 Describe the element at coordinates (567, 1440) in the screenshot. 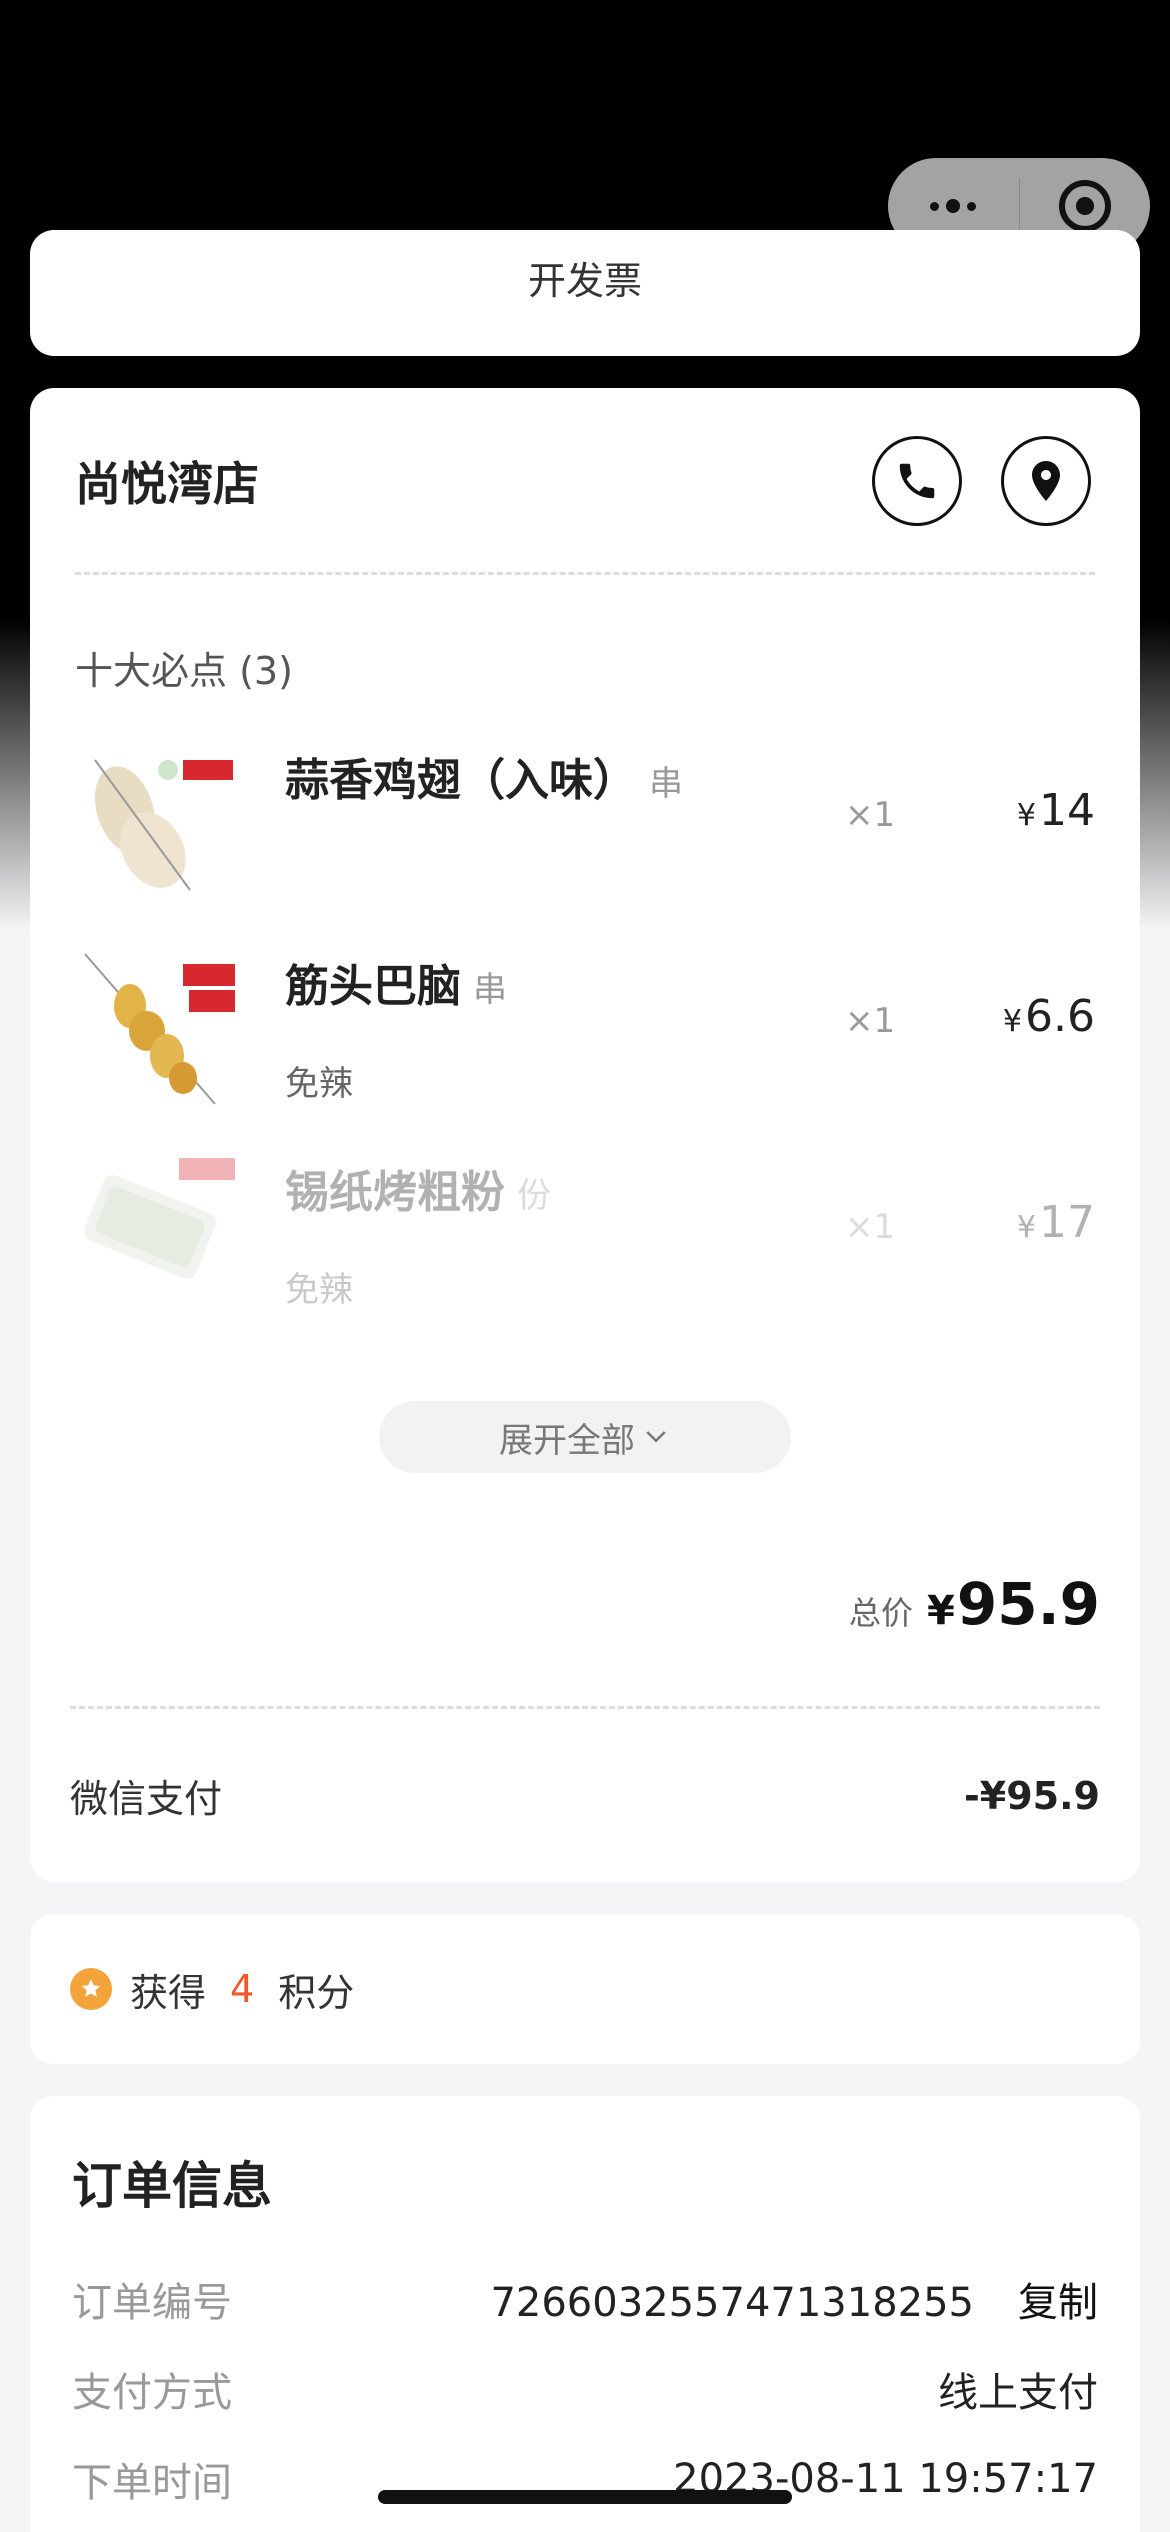

I see `expand-all-label: 展开全部` at that location.